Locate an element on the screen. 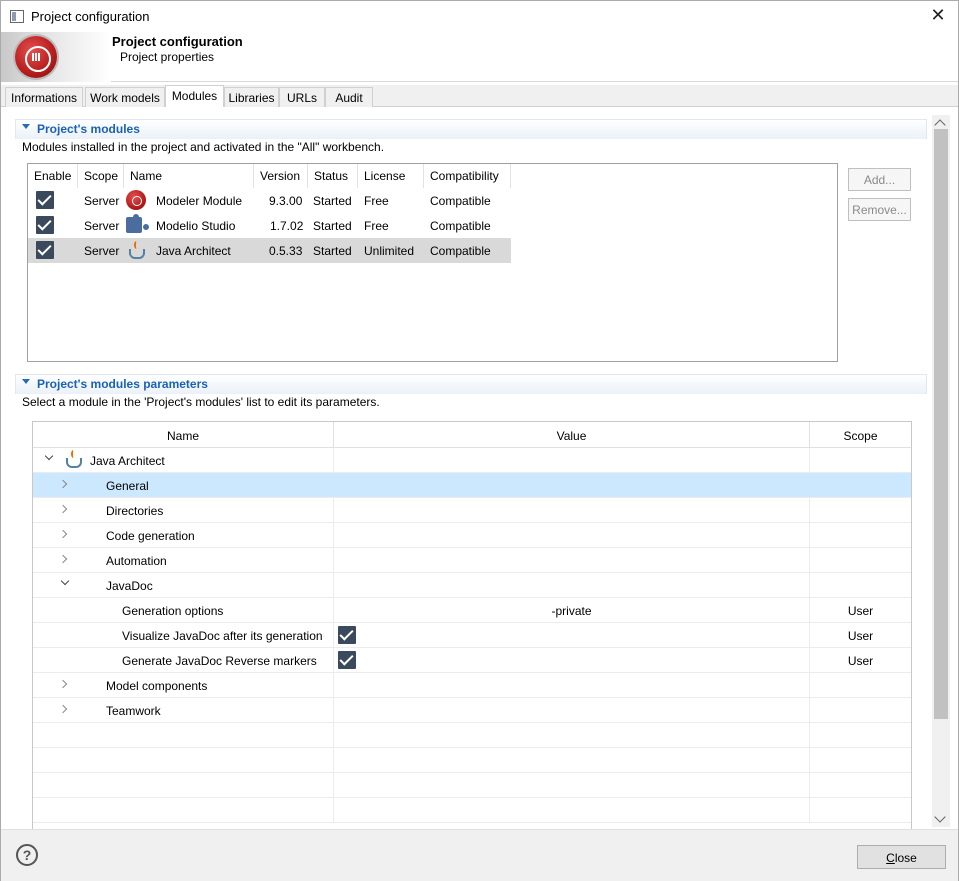  tree-node-label: General is located at coordinates (127, 486).